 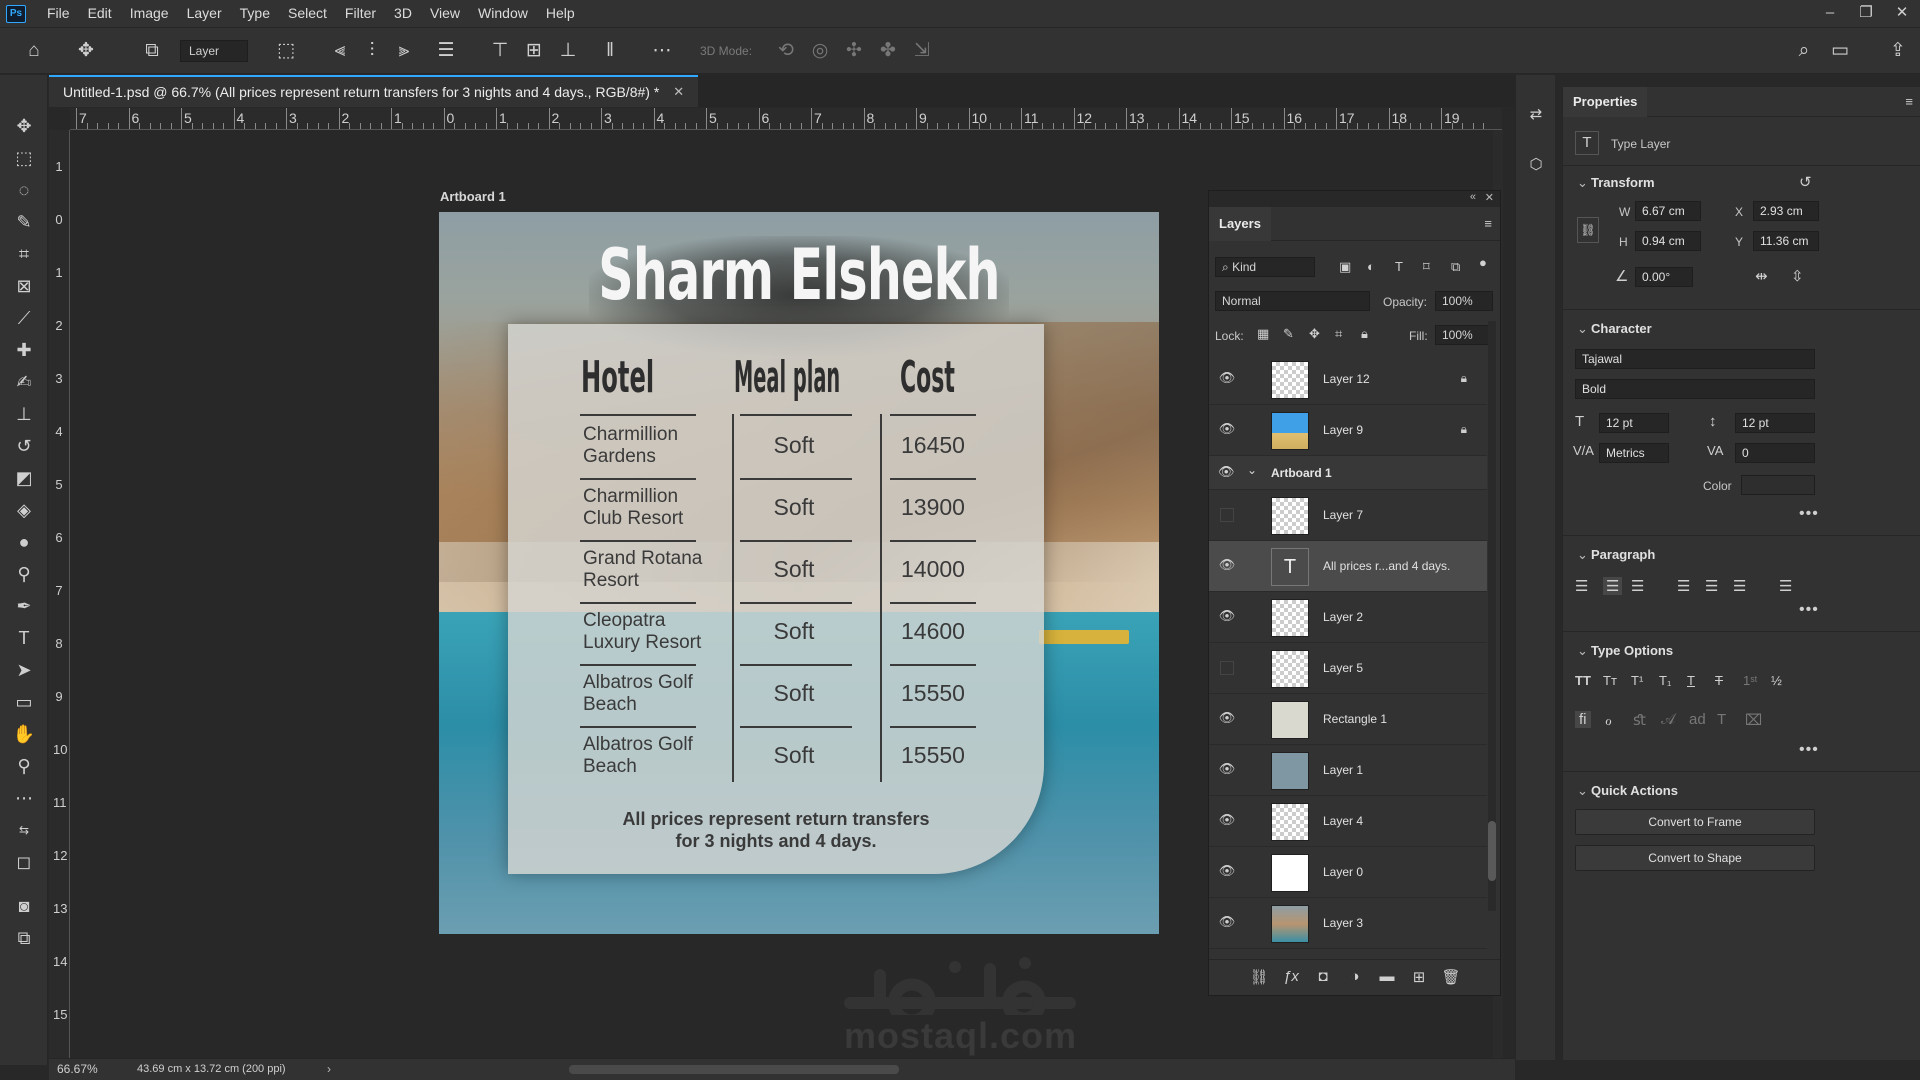 What do you see at coordinates (1536, 114) in the screenshot?
I see `history-panel-icon: ⇄` at bounding box center [1536, 114].